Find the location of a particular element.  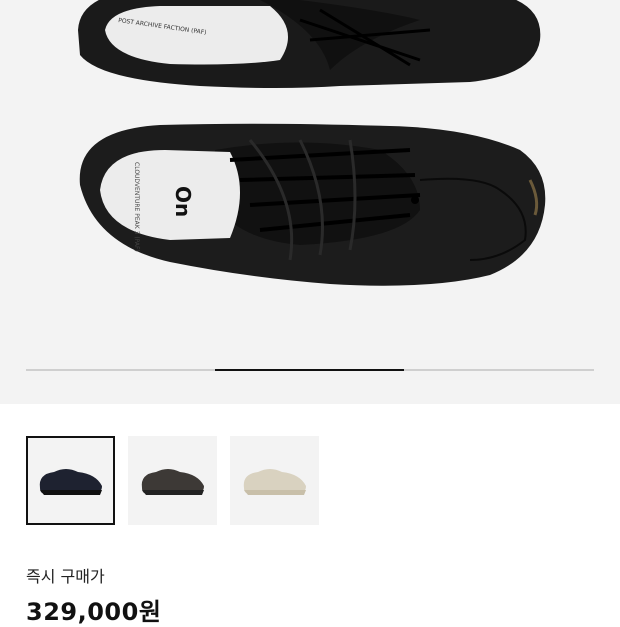

gallery-progress-indicator is located at coordinates (309, 370).